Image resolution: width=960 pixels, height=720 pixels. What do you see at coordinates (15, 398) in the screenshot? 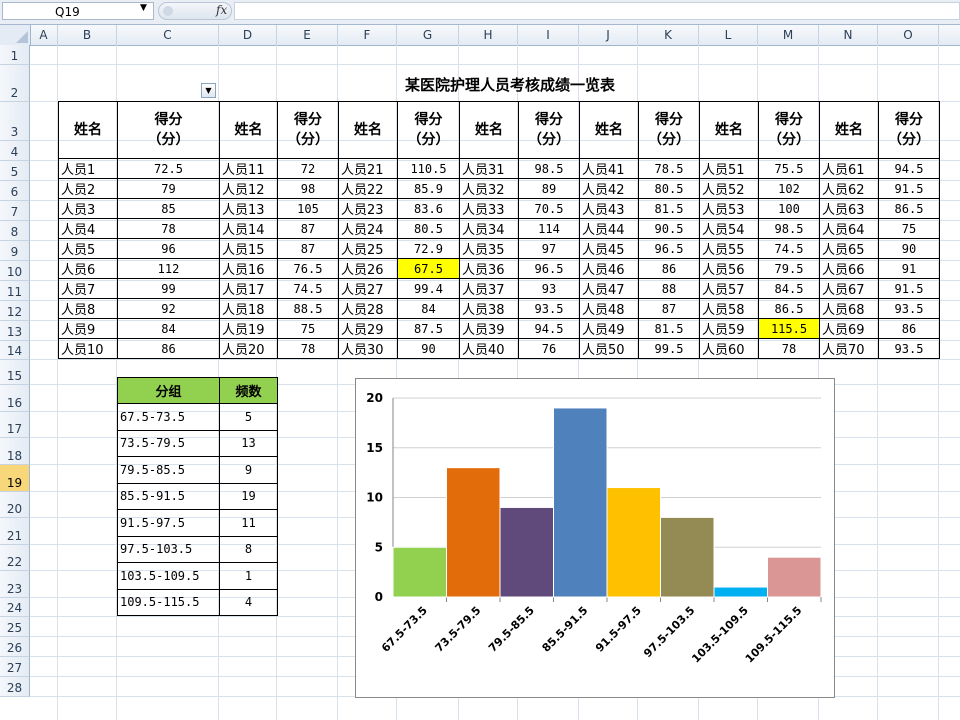
I see `row-header-16: 16` at bounding box center [15, 398].